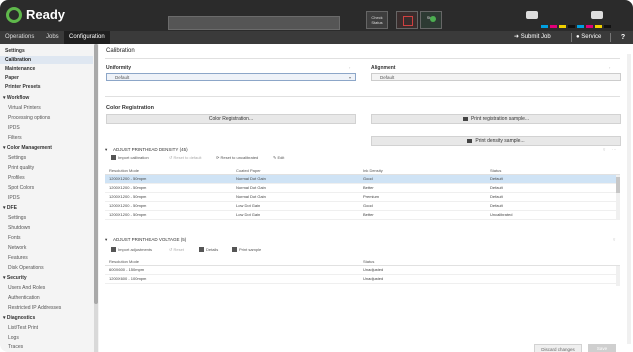 The height and width of the screenshot is (352, 633). What do you see at coordinates (16, 98) in the screenshot?
I see `sidebar-group-workflow: ▾ Workflow` at bounding box center [16, 98].